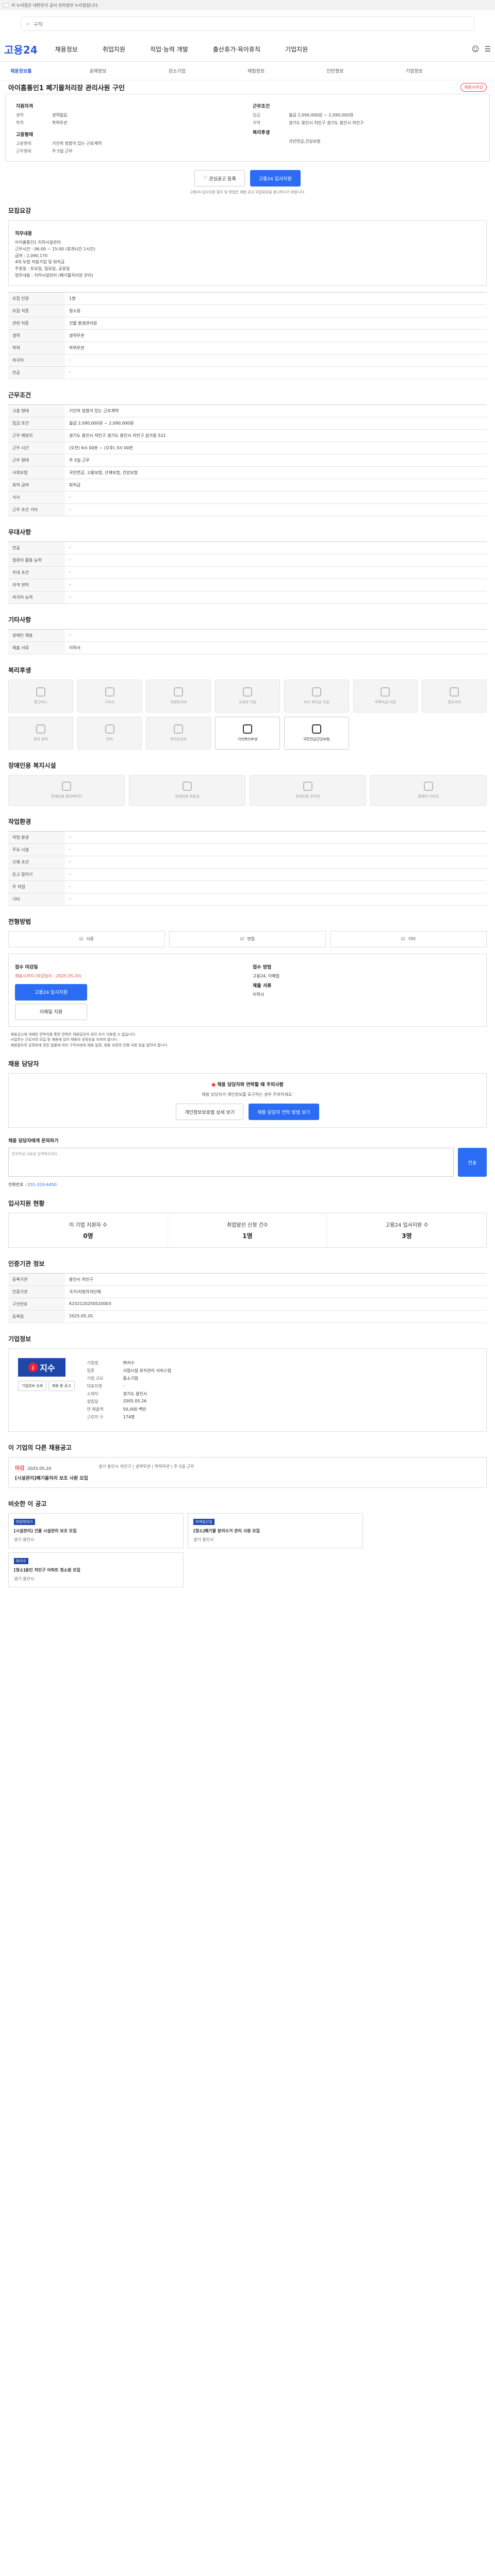  Describe the element at coordinates (77, 335) in the screenshot. I see `row-value: 경력무관` at that location.